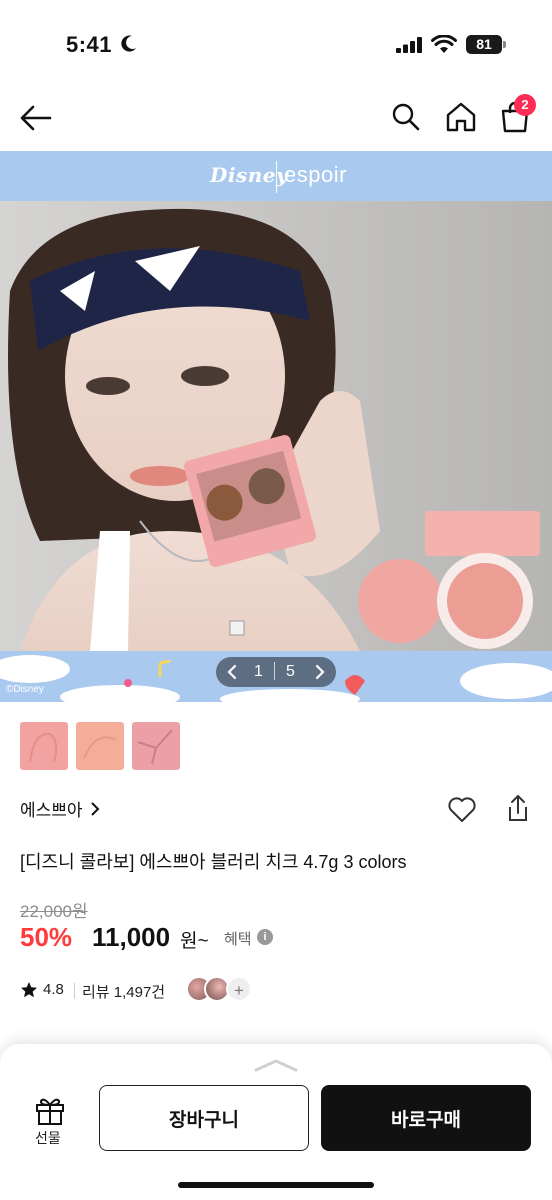 This screenshot has height=1200, width=552. Describe the element at coordinates (239, 989) in the screenshot. I see `more-avatars-icon: +` at that location.